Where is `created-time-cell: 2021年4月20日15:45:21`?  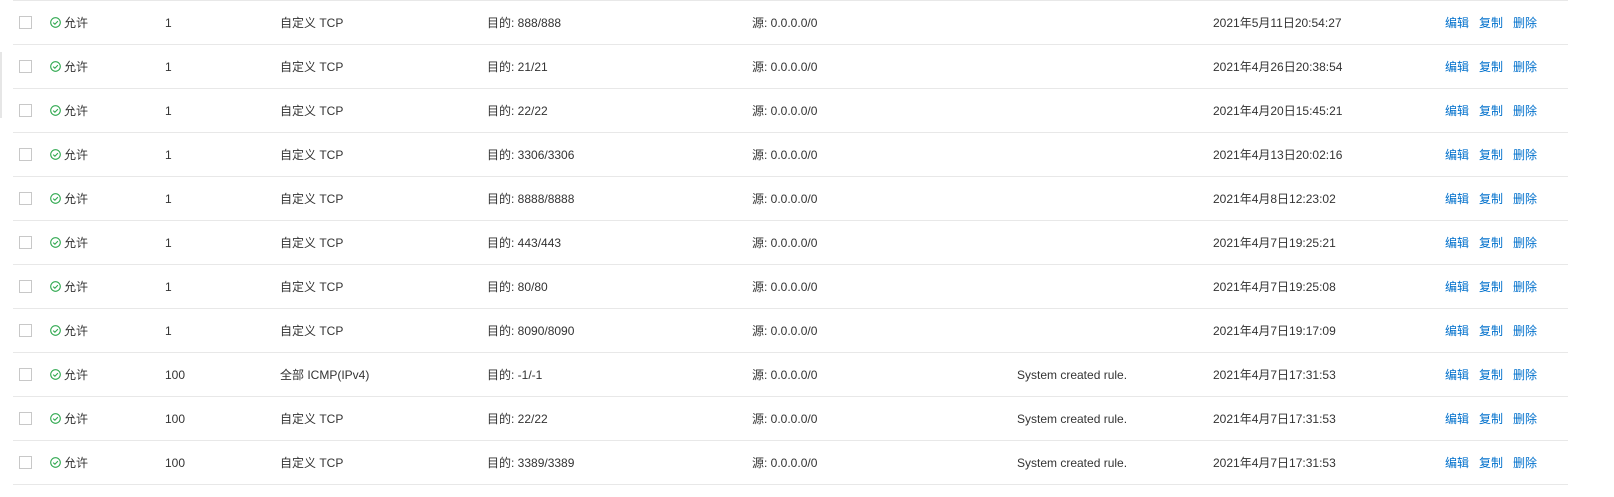
created-time-cell: 2021年4月20日15:45:21 is located at coordinates (1278, 111).